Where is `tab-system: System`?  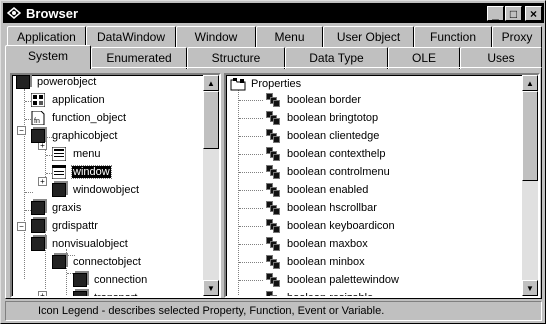
tab-system: System is located at coordinates (48, 57).